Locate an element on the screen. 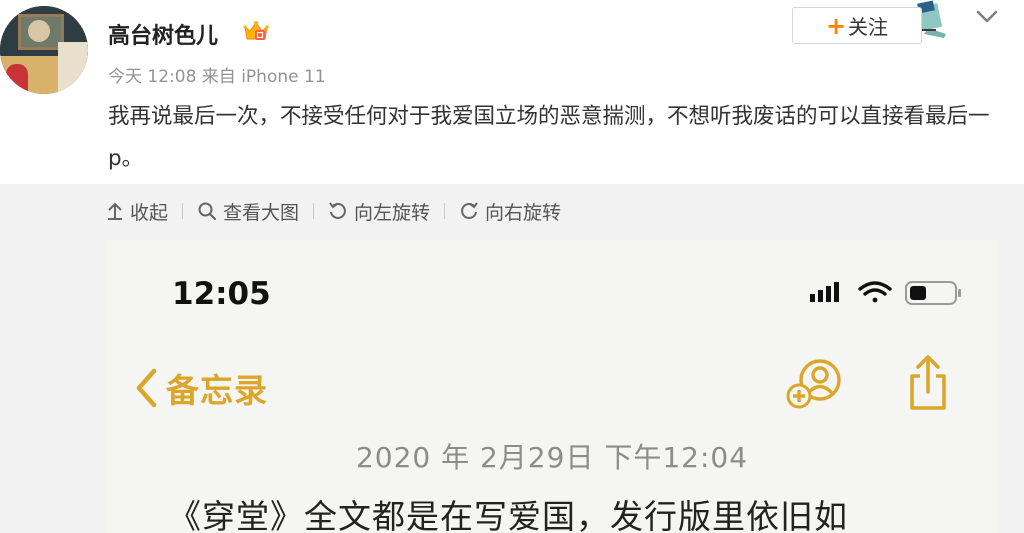 This screenshot has height=533, width=1024. image-toolbar: 收起 查看大图 向左旋转 向右旋转 is located at coordinates (333, 211).